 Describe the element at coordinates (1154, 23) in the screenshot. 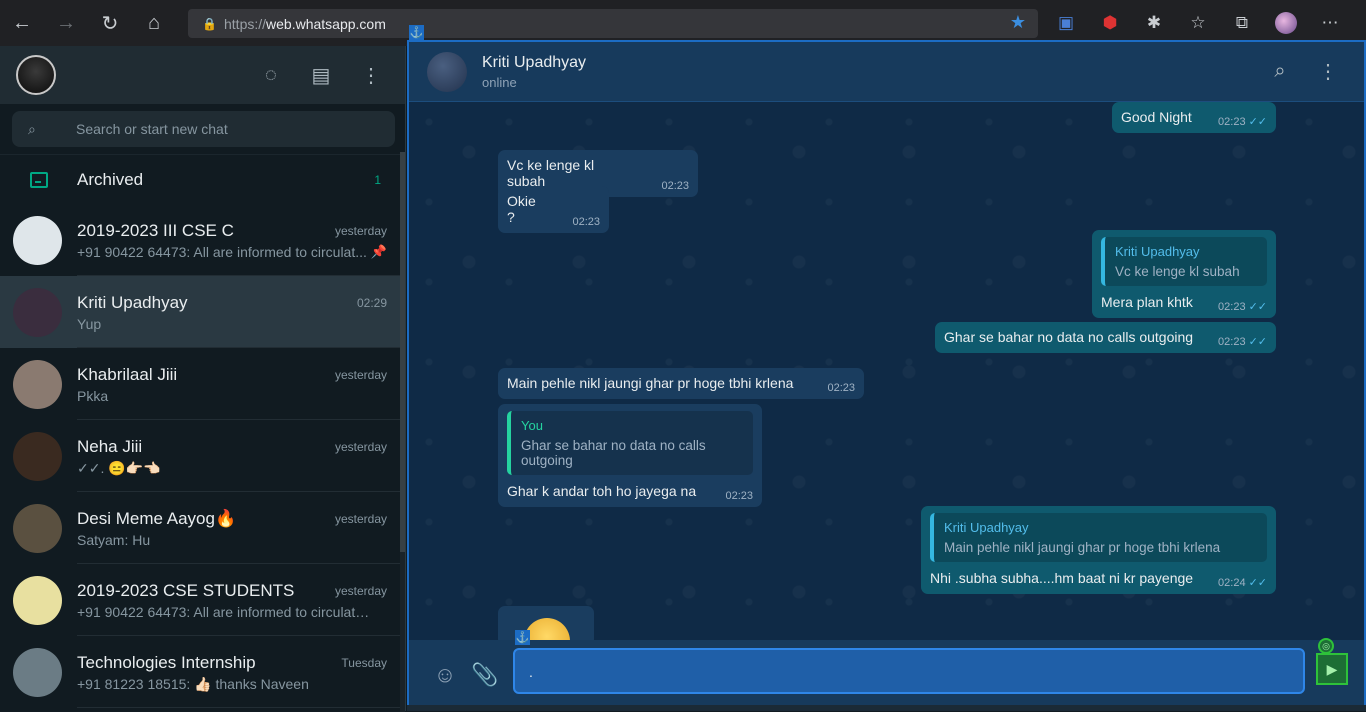

I see `puzzle-icon: ✱` at that location.